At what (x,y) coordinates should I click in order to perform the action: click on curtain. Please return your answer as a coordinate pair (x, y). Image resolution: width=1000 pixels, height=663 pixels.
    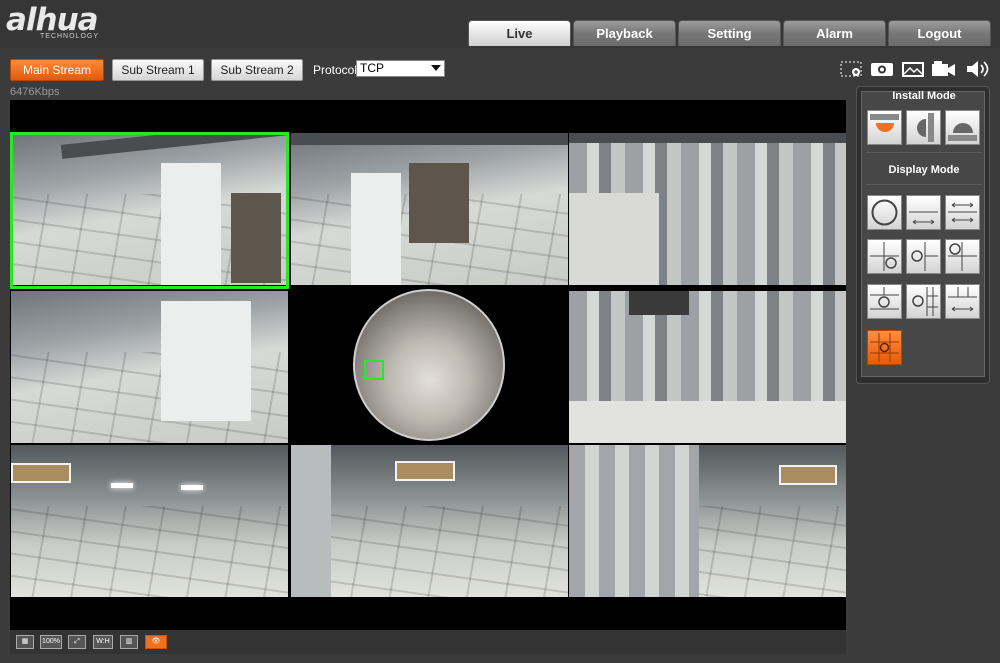
    Looking at the image, I should click on (634, 521).